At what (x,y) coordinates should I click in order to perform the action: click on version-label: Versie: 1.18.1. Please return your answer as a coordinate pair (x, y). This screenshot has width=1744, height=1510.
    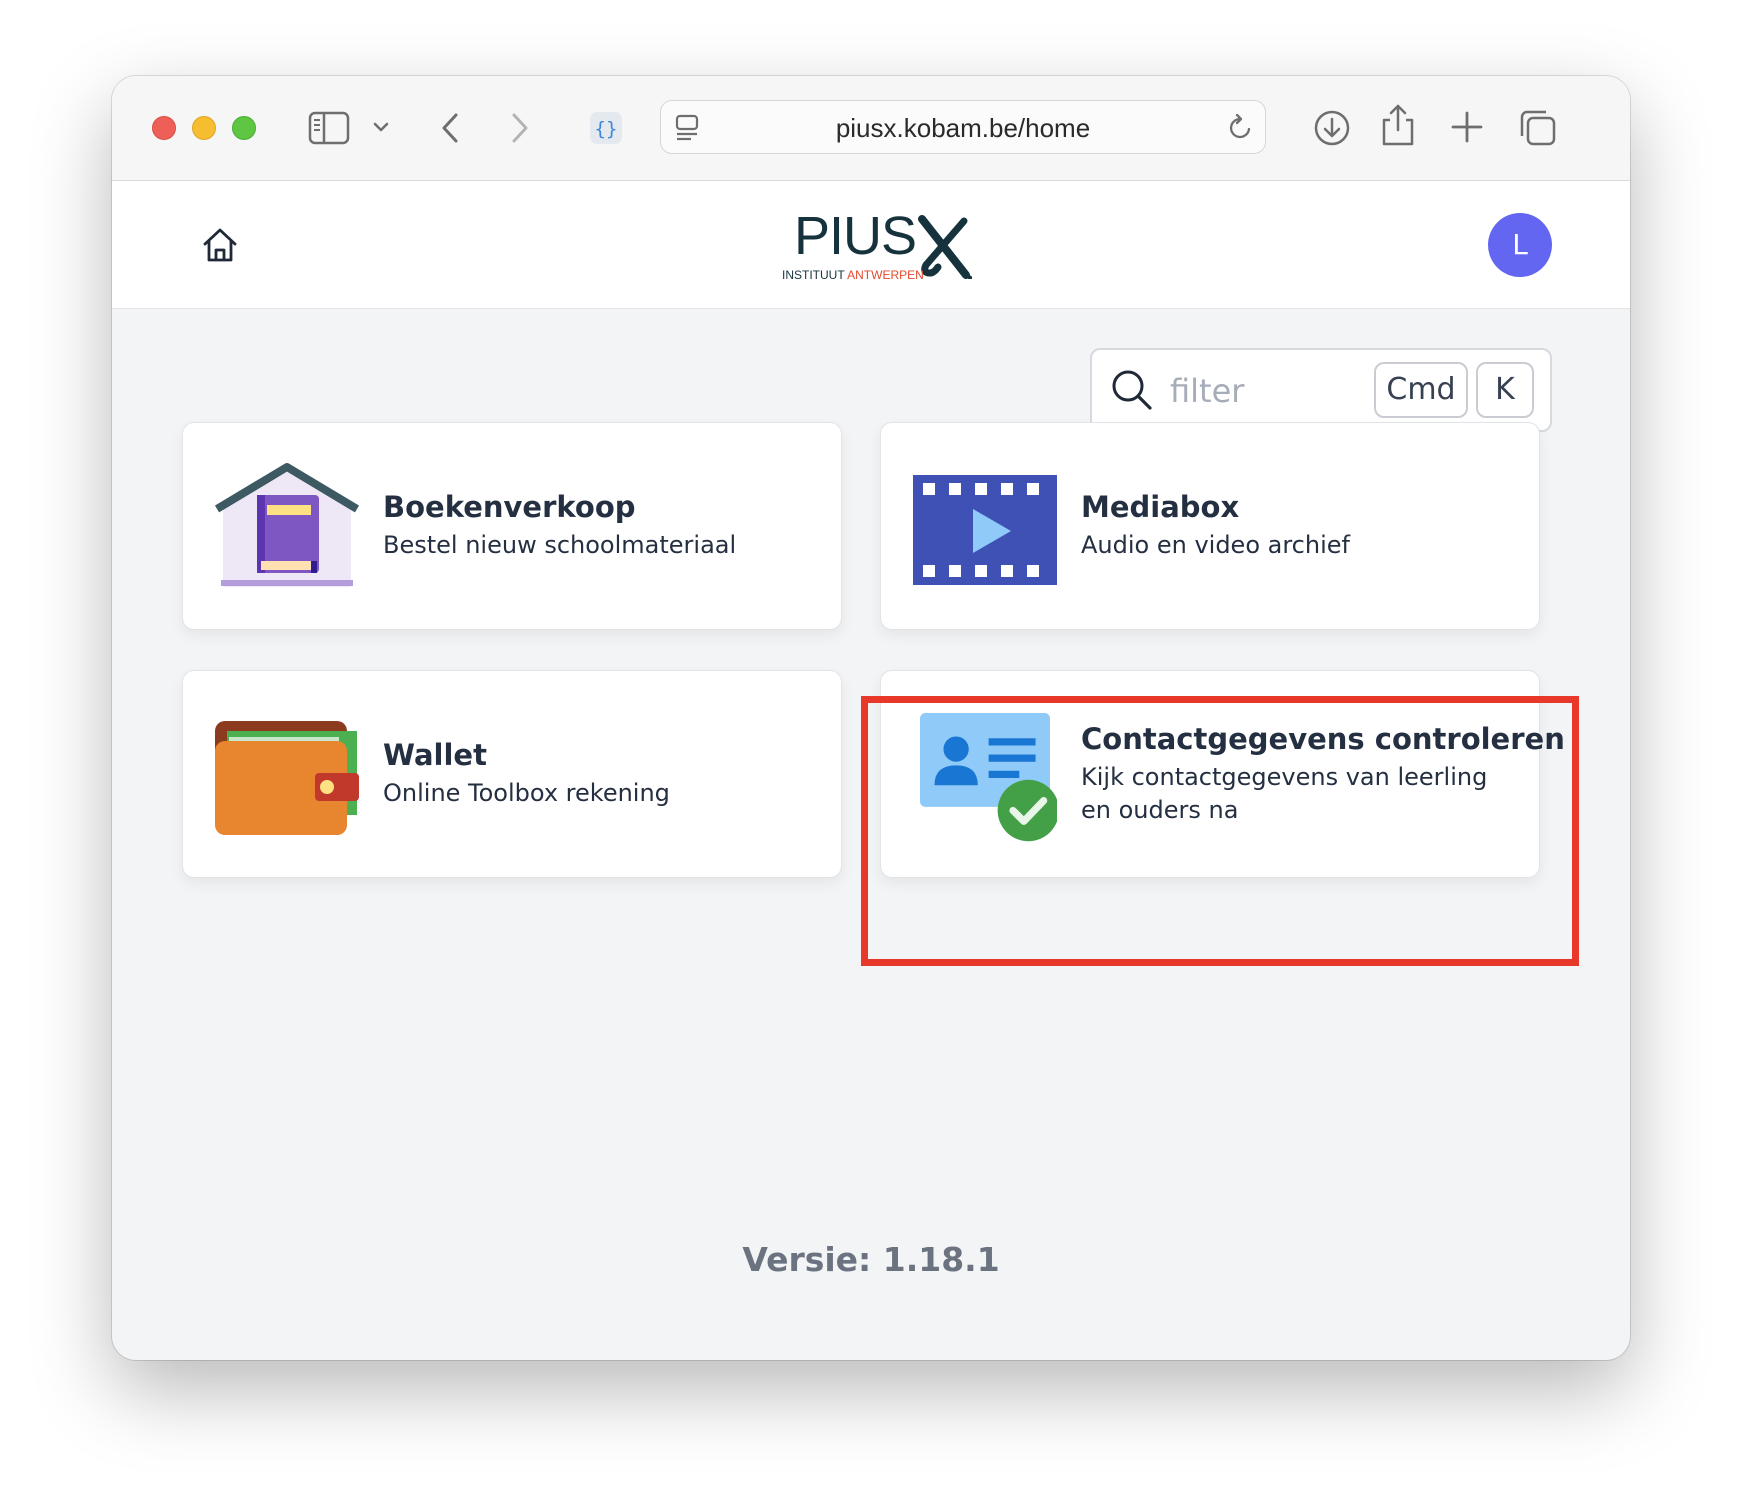
    Looking at the image, I should click on (871, 1259).